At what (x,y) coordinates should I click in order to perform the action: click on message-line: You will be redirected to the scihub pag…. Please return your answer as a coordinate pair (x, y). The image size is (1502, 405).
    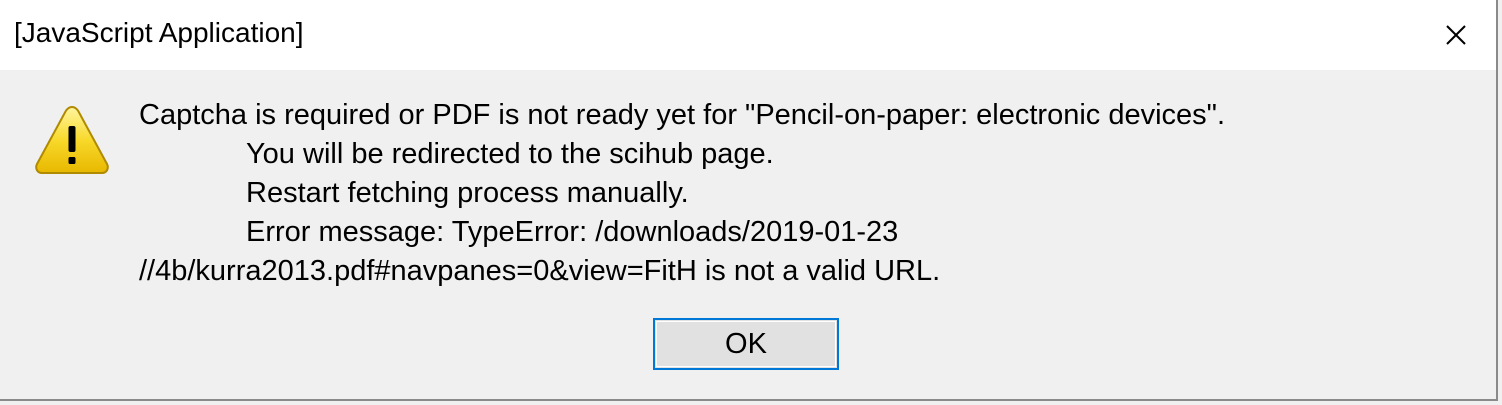
    Looking at the image, I should click on (510, 154).